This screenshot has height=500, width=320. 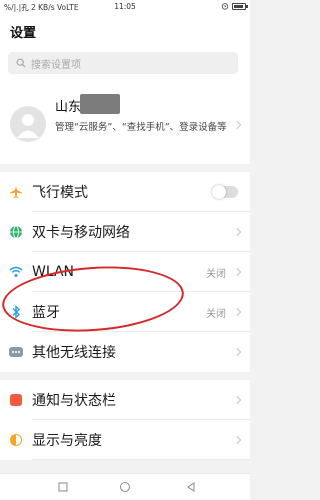 What do you see at coordinates (21, 63) in the screenshot?
I see `search-icon` at bounding box center [21, 63].